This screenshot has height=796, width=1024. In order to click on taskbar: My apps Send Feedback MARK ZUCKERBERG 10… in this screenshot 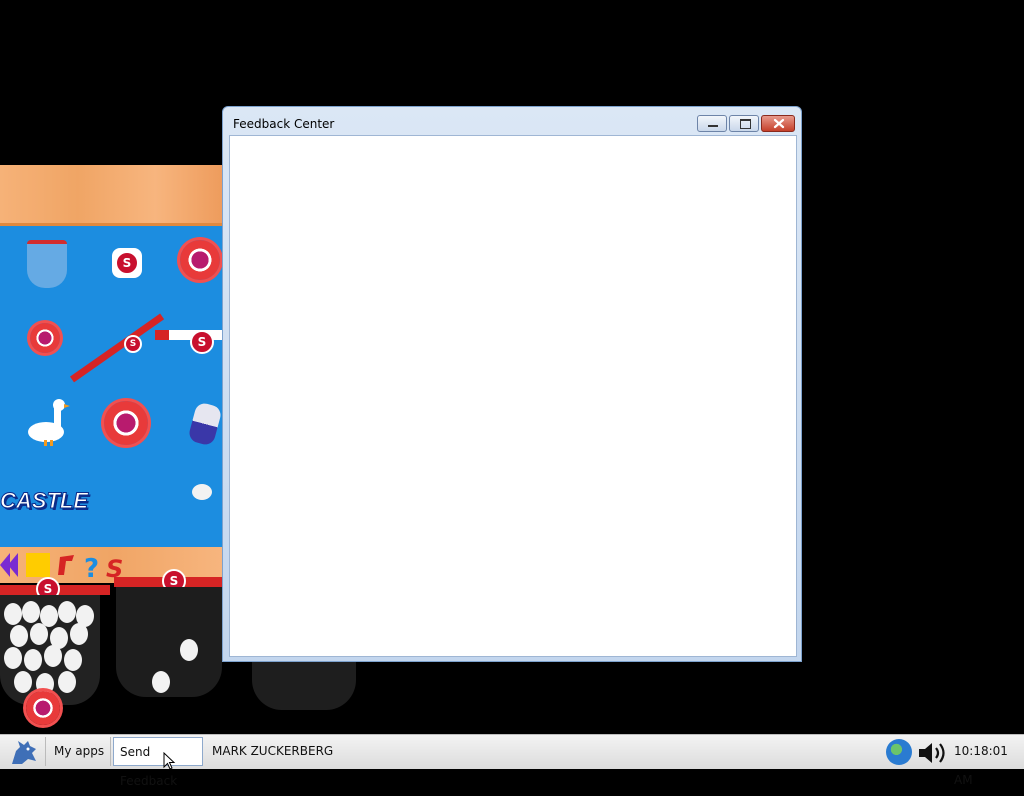, I will do `click(512, 761)`.